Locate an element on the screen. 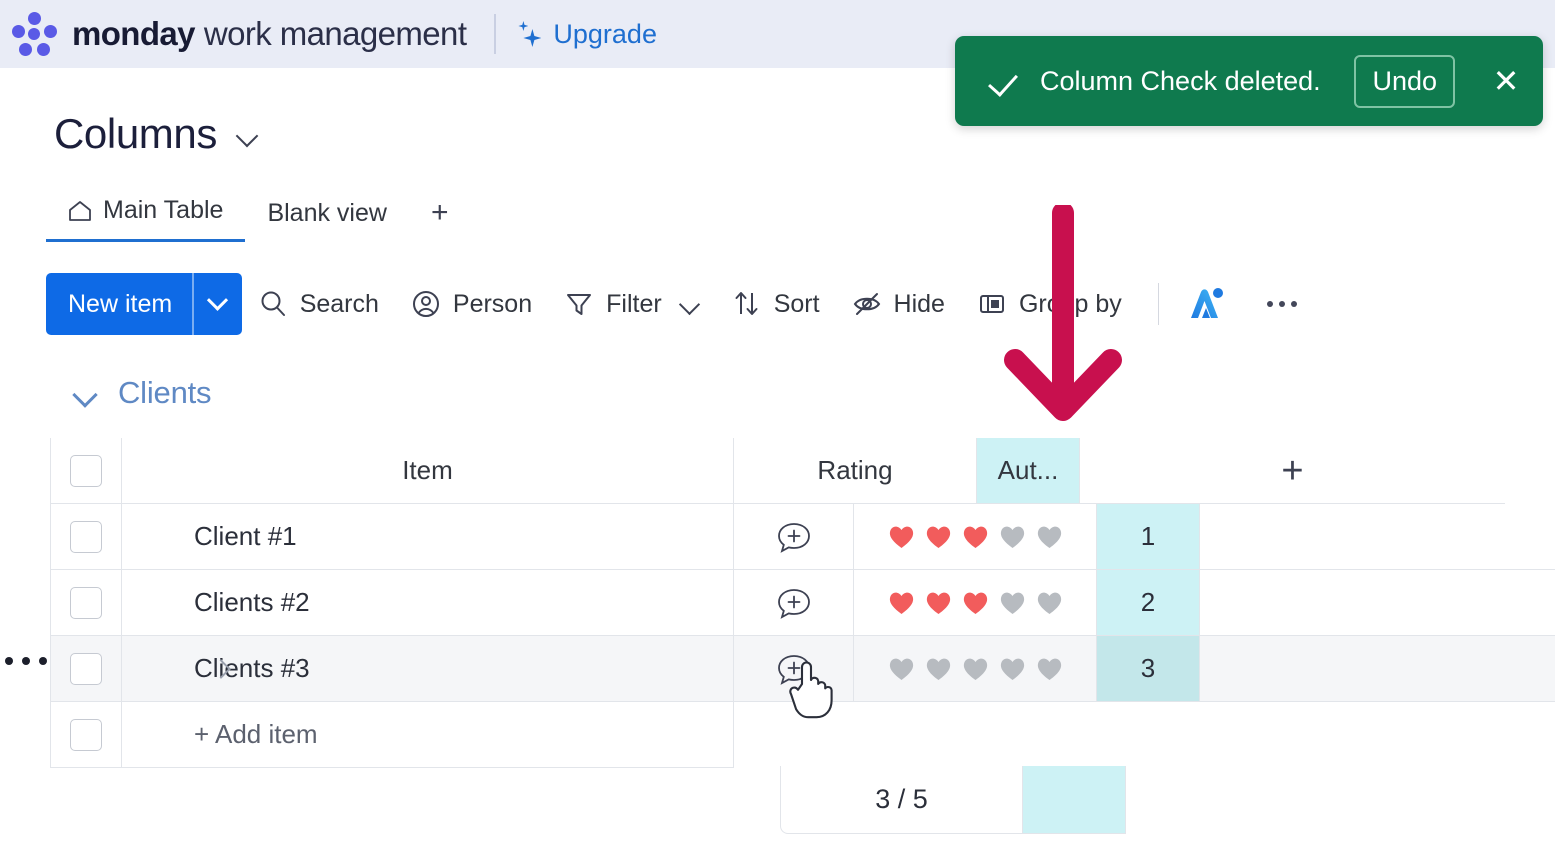 The image size is (1555, 867). toolbar-divider is located at coordinates (1158, 304).